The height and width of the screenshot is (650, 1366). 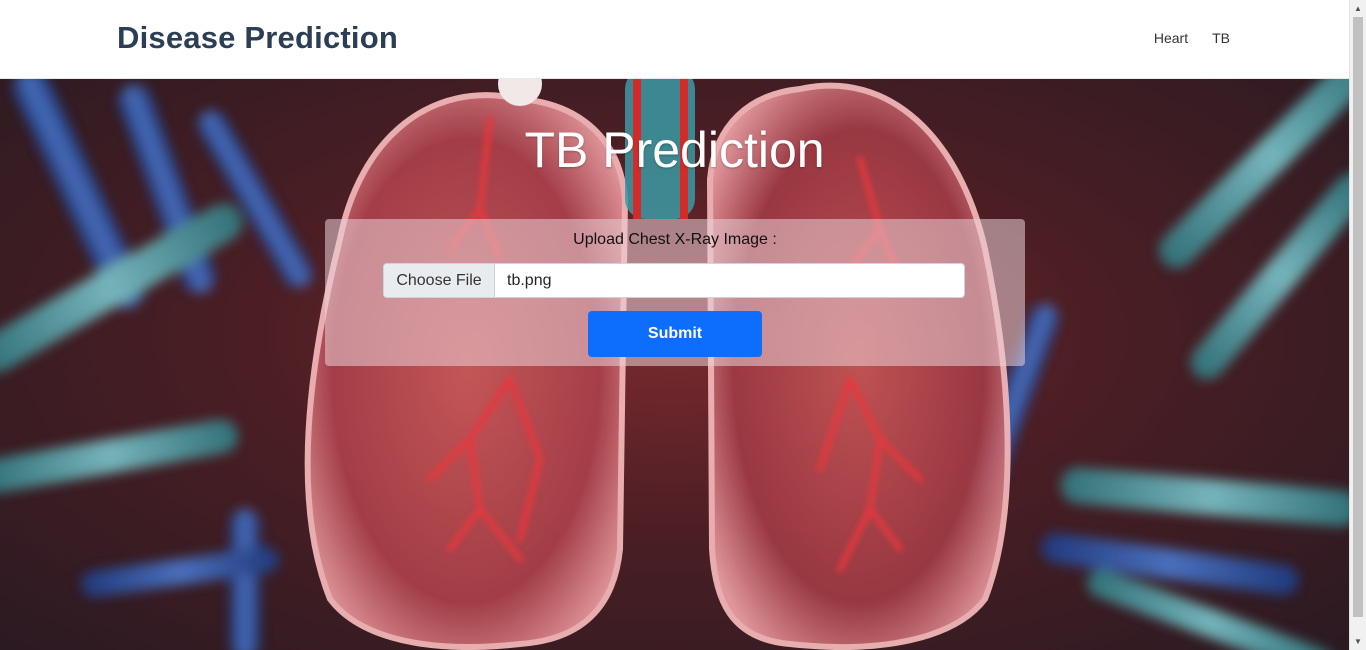 I want to click on triangle-up-icon: ▲, so click(x=1358, y=8).